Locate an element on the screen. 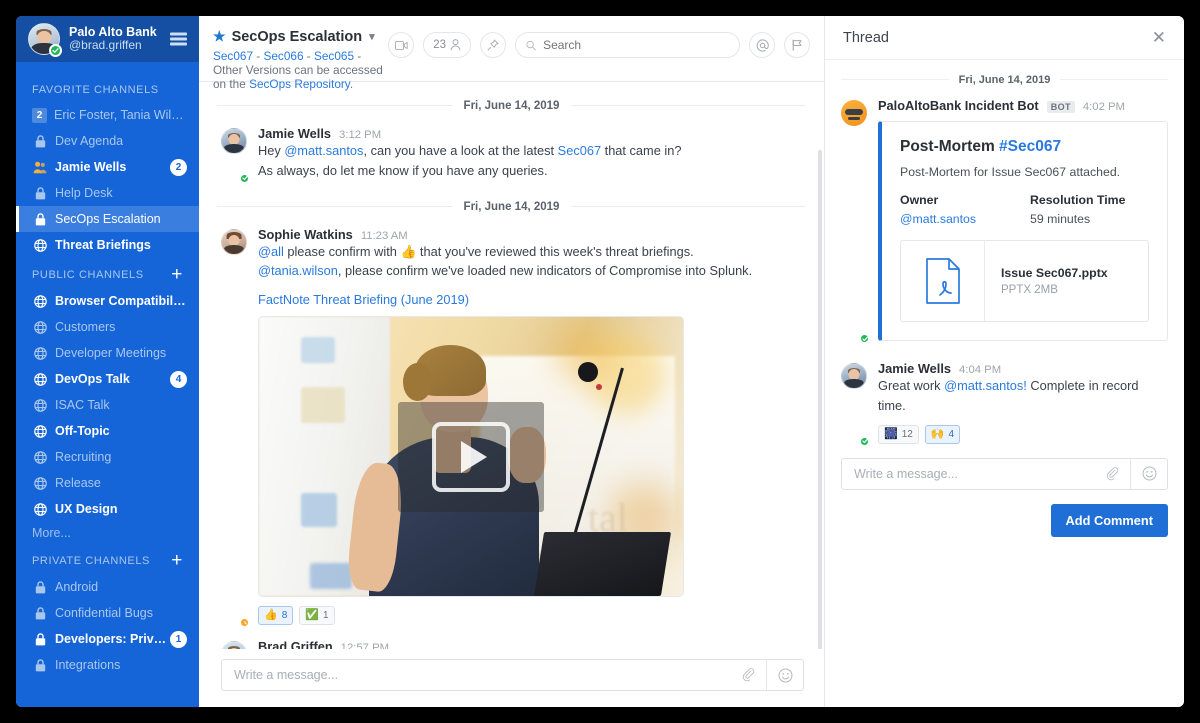 Image resolution: width=1200 pixels, height=723 pixels. pdf-file-icon is located at coordinates (943, 281).